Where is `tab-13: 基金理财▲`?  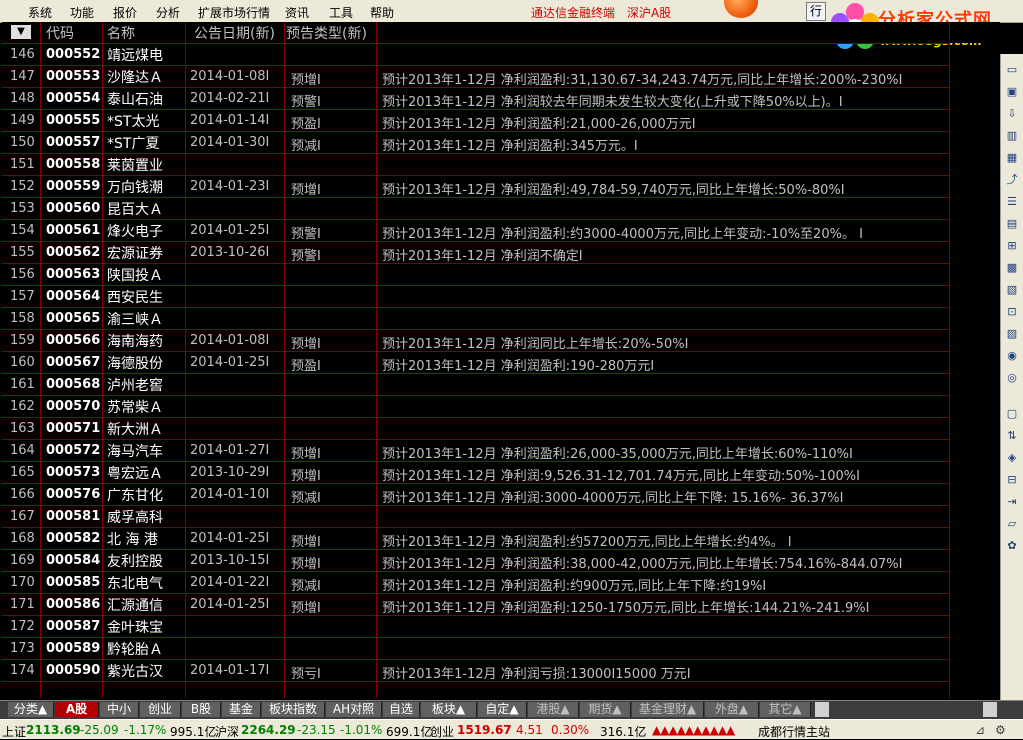
tab-13: 基金理财▲ is located at coordinates (668, 709).